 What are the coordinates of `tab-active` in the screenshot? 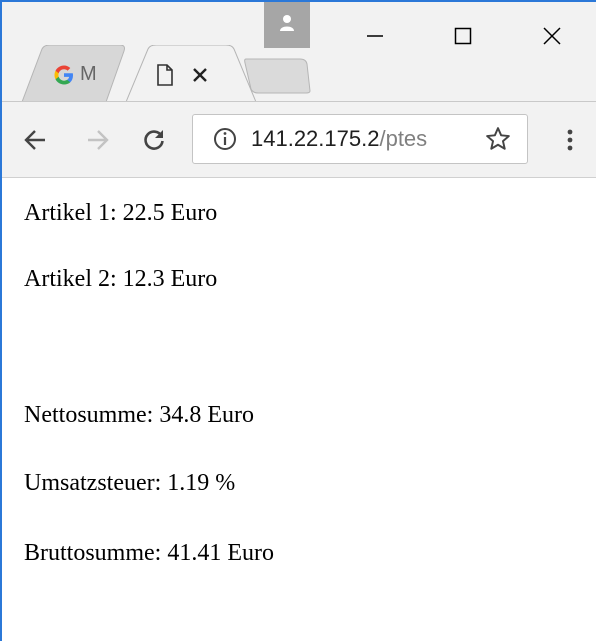 It's located at (191, 73).